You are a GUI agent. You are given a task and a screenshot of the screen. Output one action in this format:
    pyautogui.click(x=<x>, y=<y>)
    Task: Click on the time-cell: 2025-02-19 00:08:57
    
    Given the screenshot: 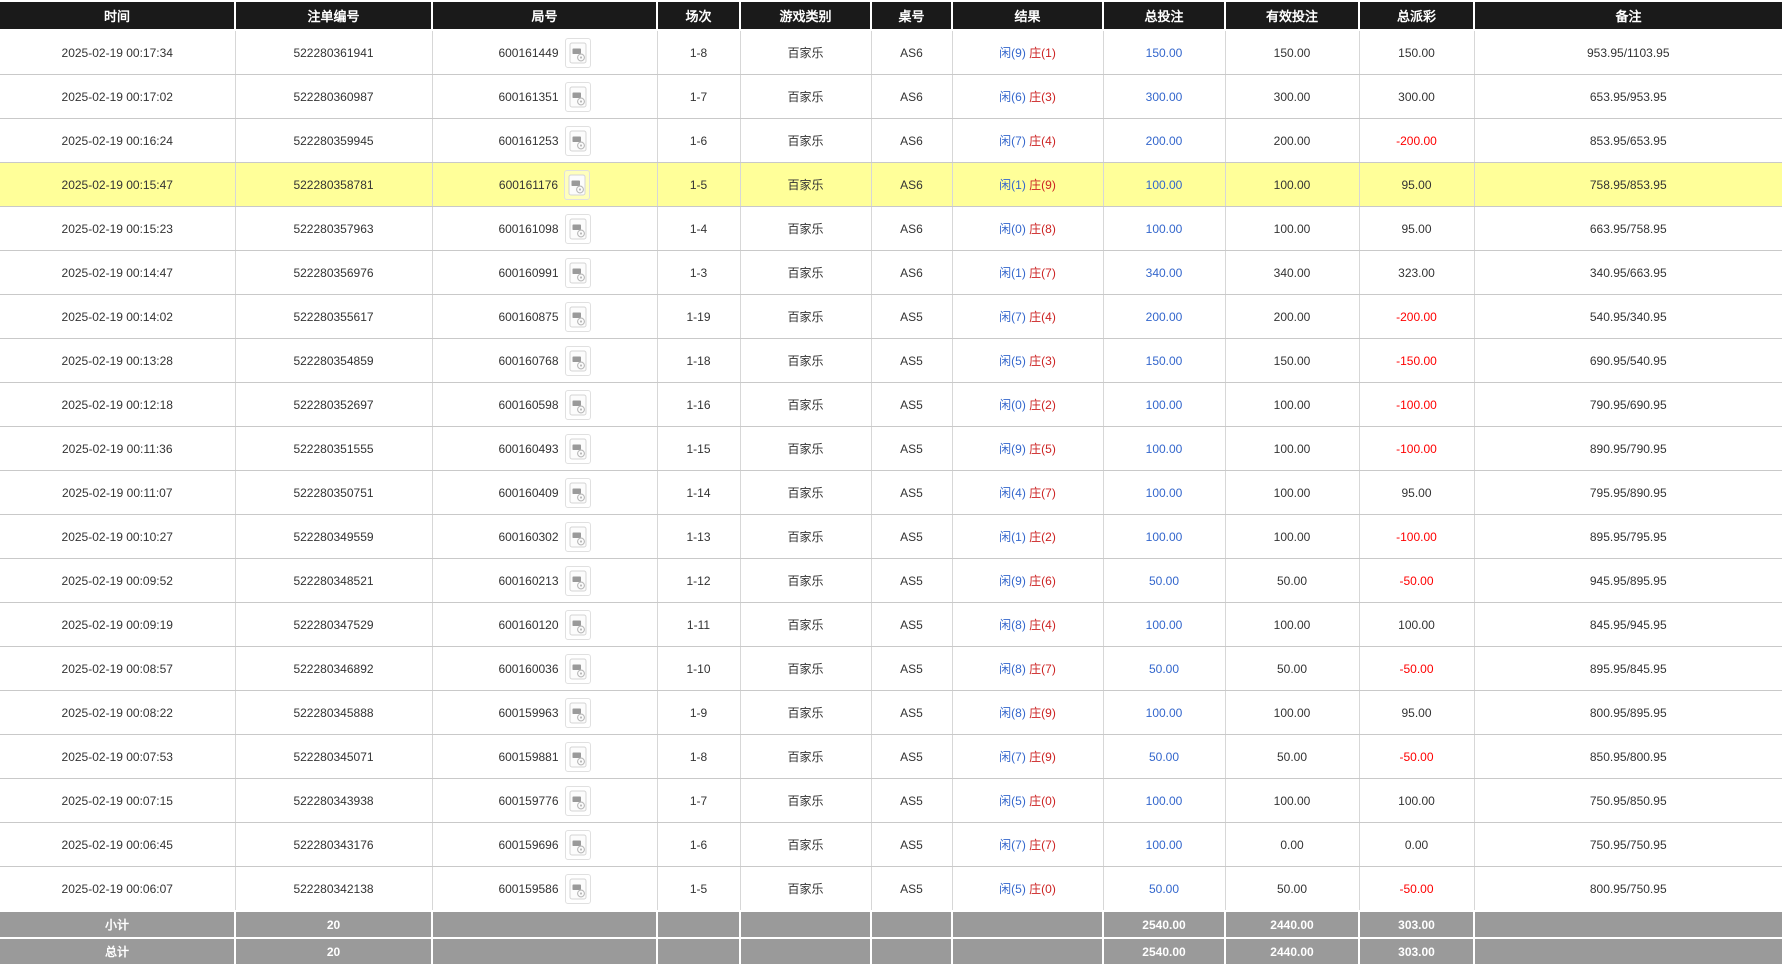 What is the action you would take?
    pyautogui.click(x=118, y=668)
    